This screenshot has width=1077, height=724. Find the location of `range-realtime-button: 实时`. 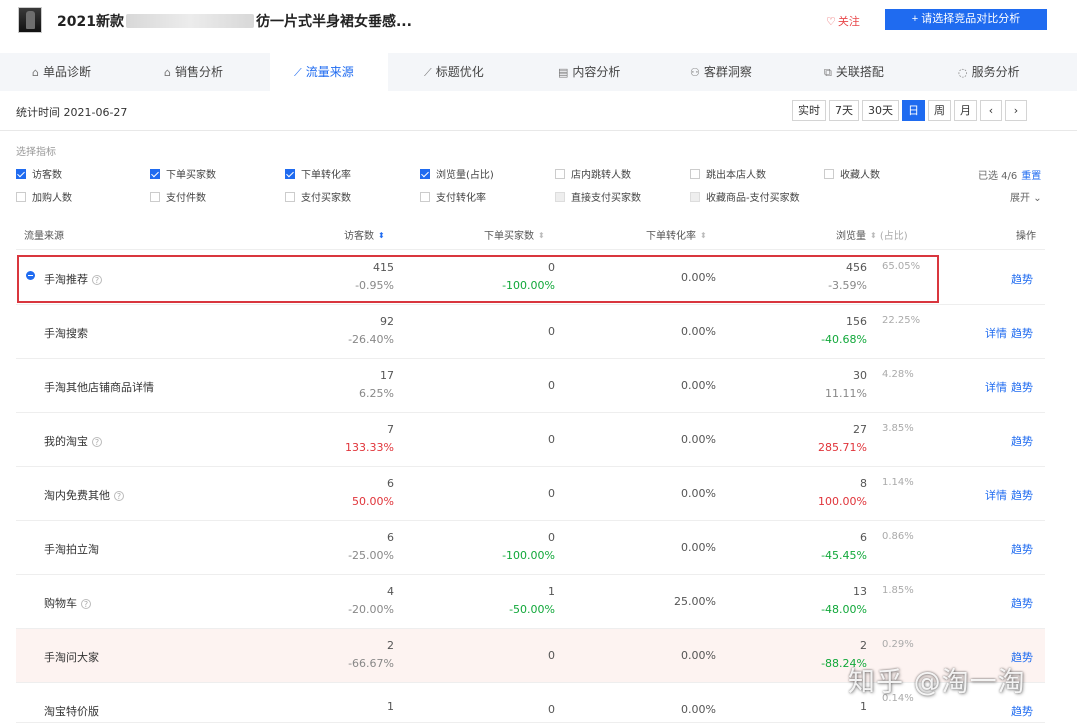

range-realtime-button: 实时 is located at coordinates (809, 110).